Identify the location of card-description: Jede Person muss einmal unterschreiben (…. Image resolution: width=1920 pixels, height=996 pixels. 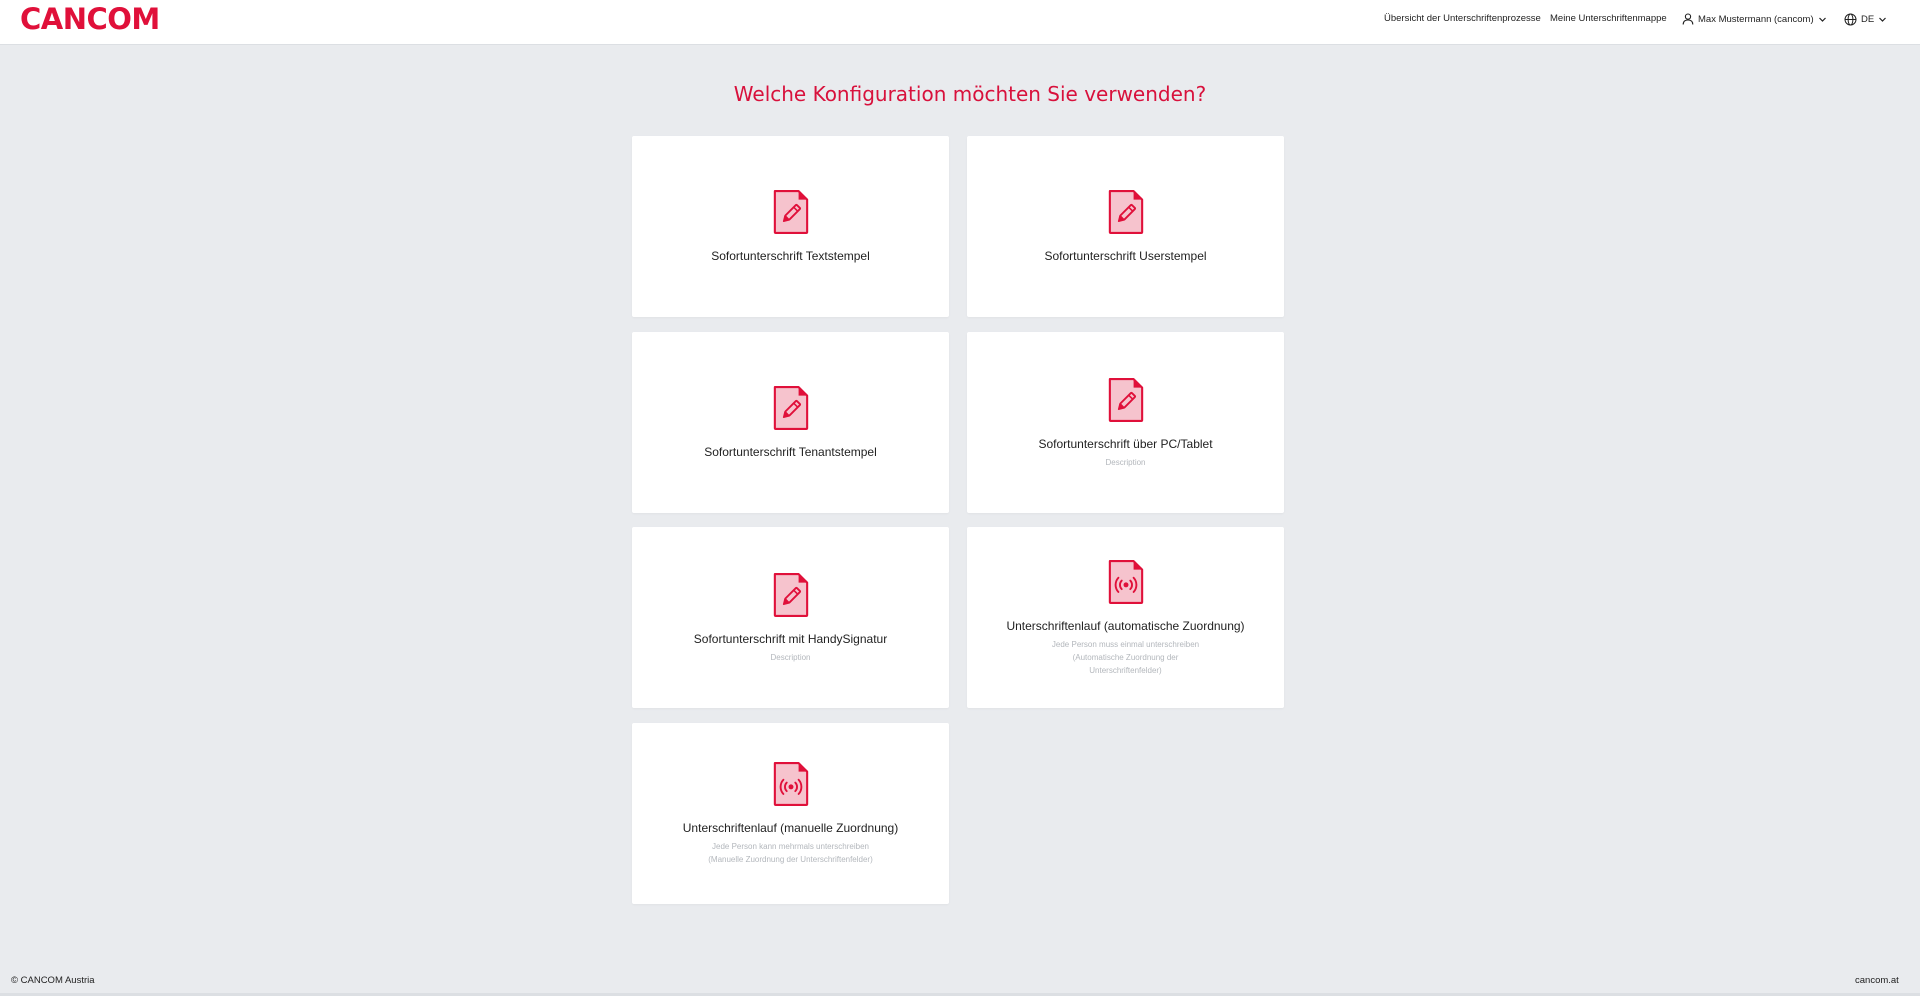
(1125, 657).